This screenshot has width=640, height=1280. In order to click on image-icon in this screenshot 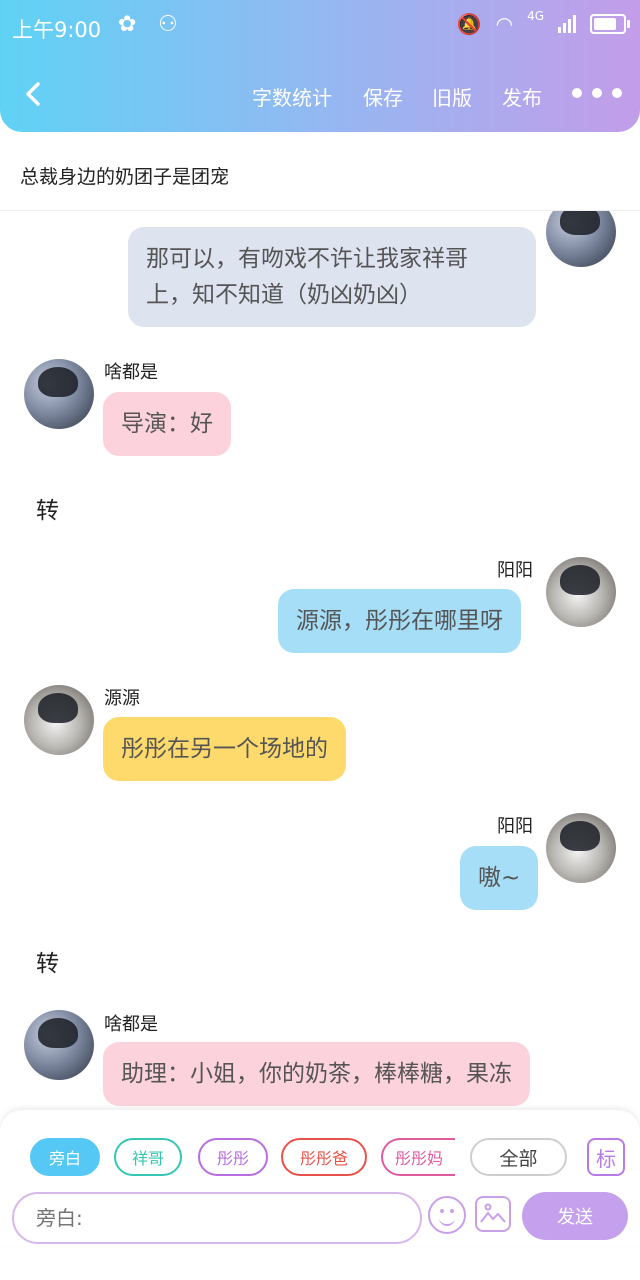, I will do `click(493, 1214)`.